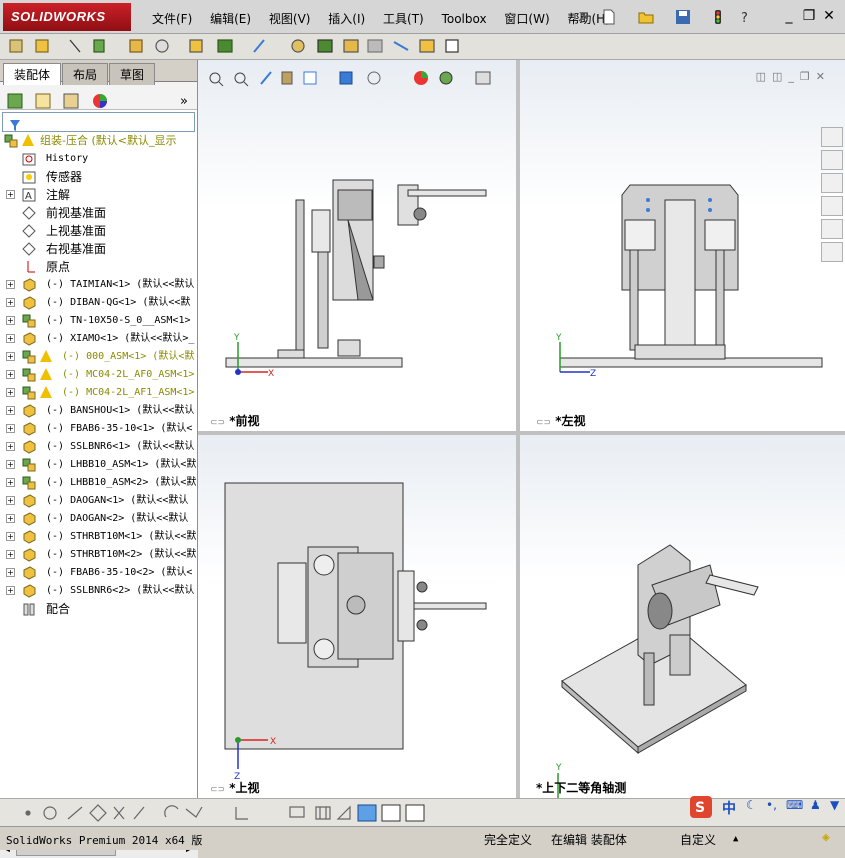  I want to click on vertical-viewport-divider, so click(518, 429).